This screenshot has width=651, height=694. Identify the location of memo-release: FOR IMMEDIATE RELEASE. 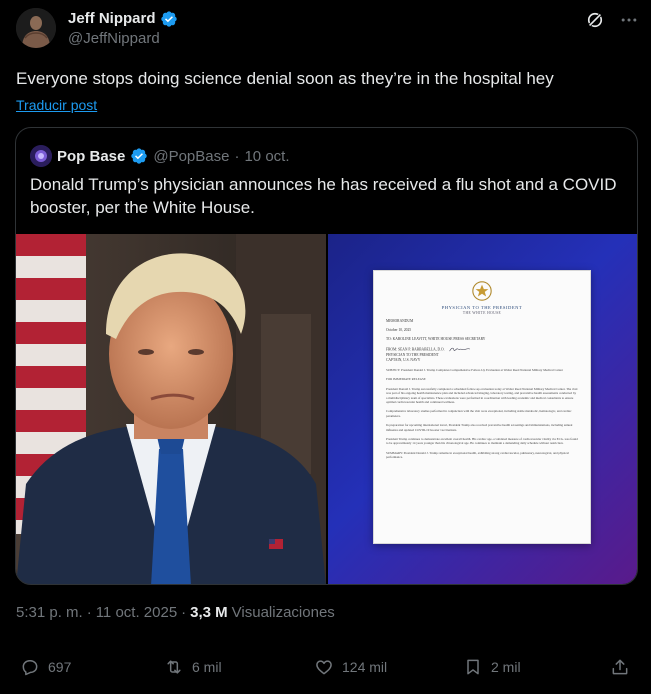
(406, 379).